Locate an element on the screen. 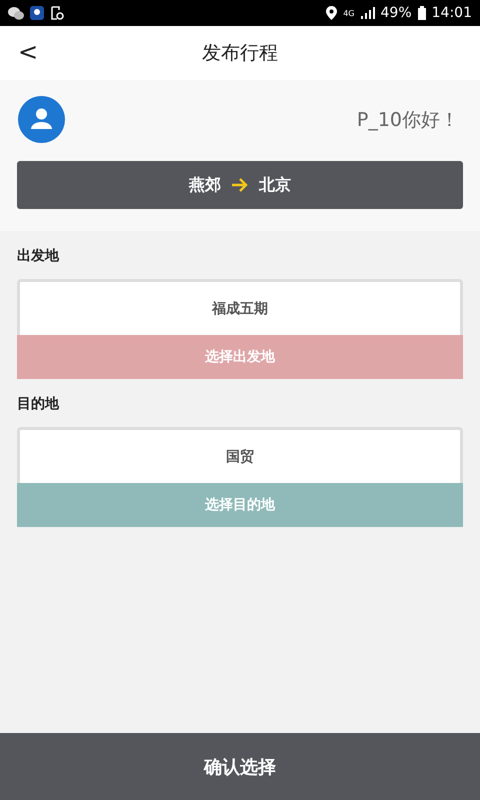 This screenshot has height=800, width=480. chat-icon is located at coordinates (16, 13).